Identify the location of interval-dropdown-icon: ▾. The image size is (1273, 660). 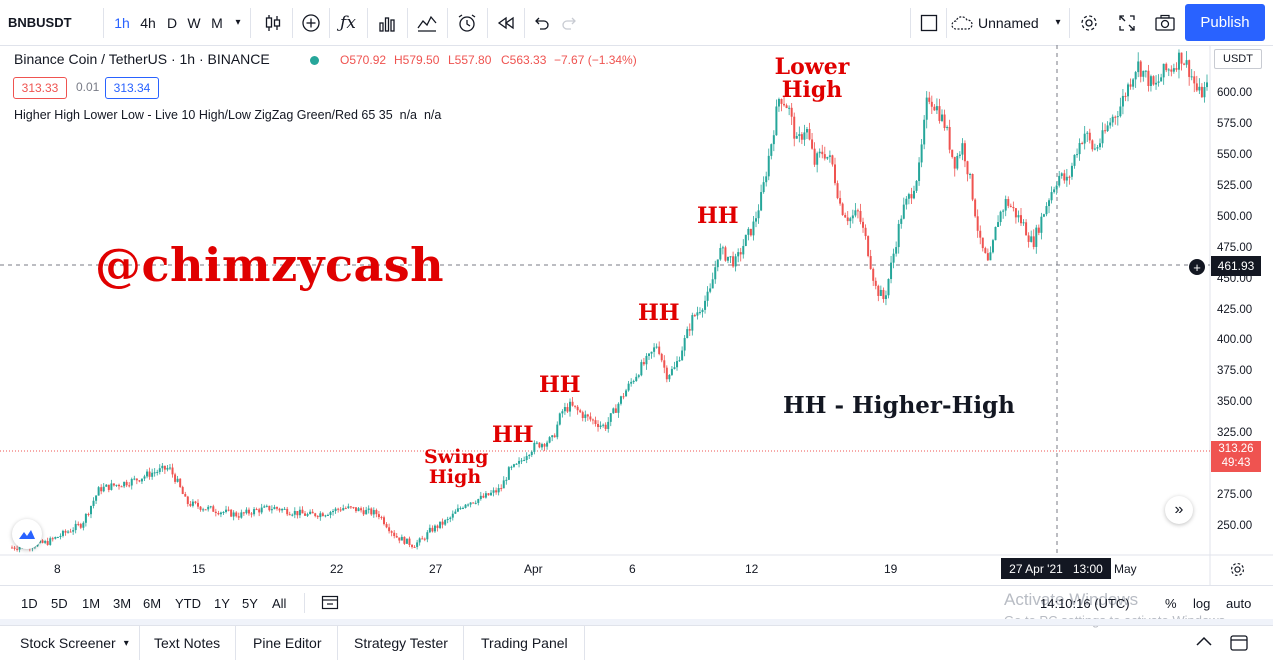
(238, 22).